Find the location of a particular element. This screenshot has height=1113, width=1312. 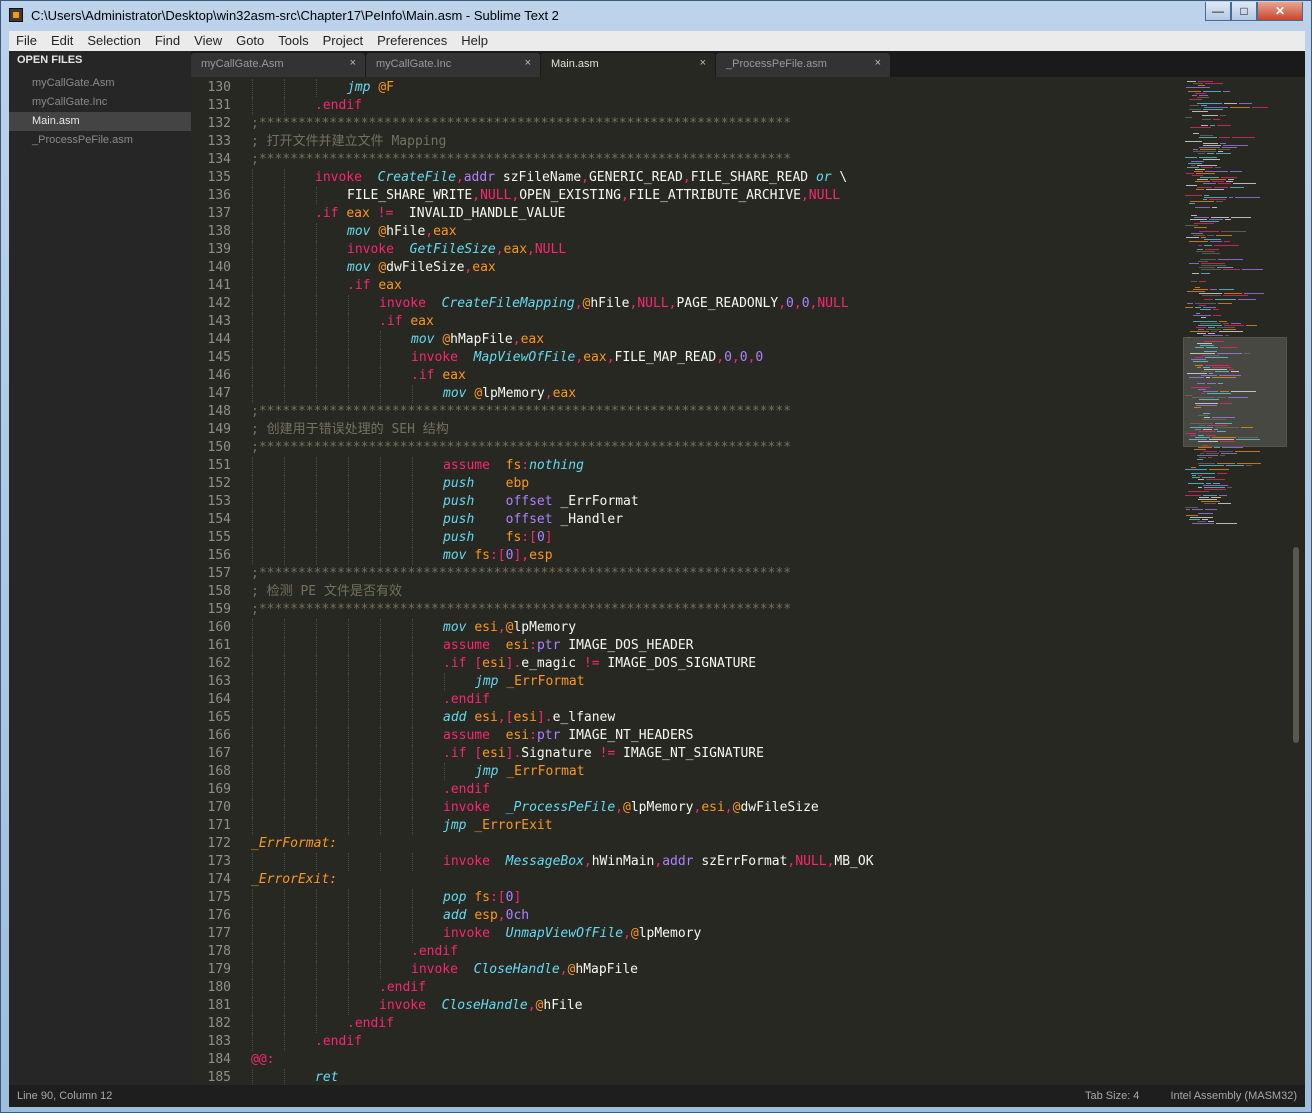

menu-file: File is located at coordinates (26, 41).